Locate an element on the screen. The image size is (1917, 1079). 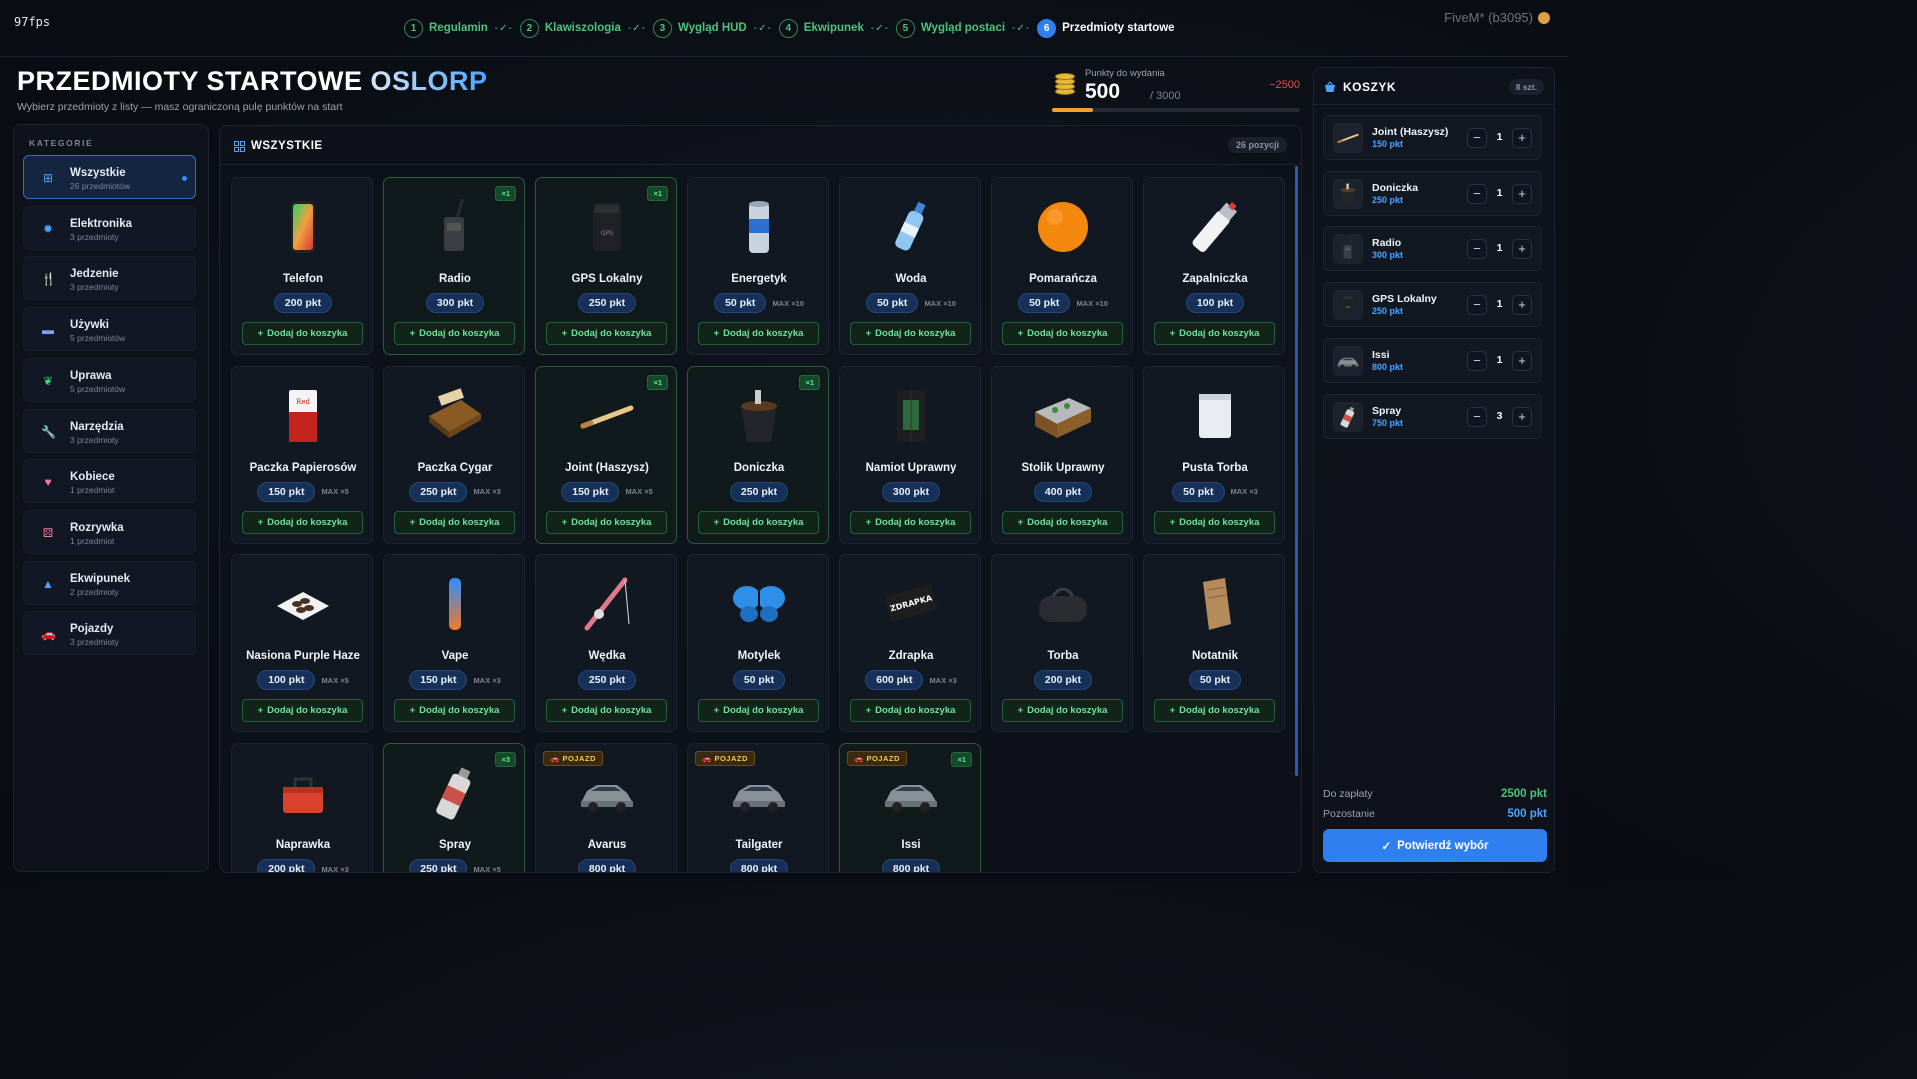
sidebar-item-używki: ▬ Używki 5 przedmiotów is located at coordinates (109, 329).